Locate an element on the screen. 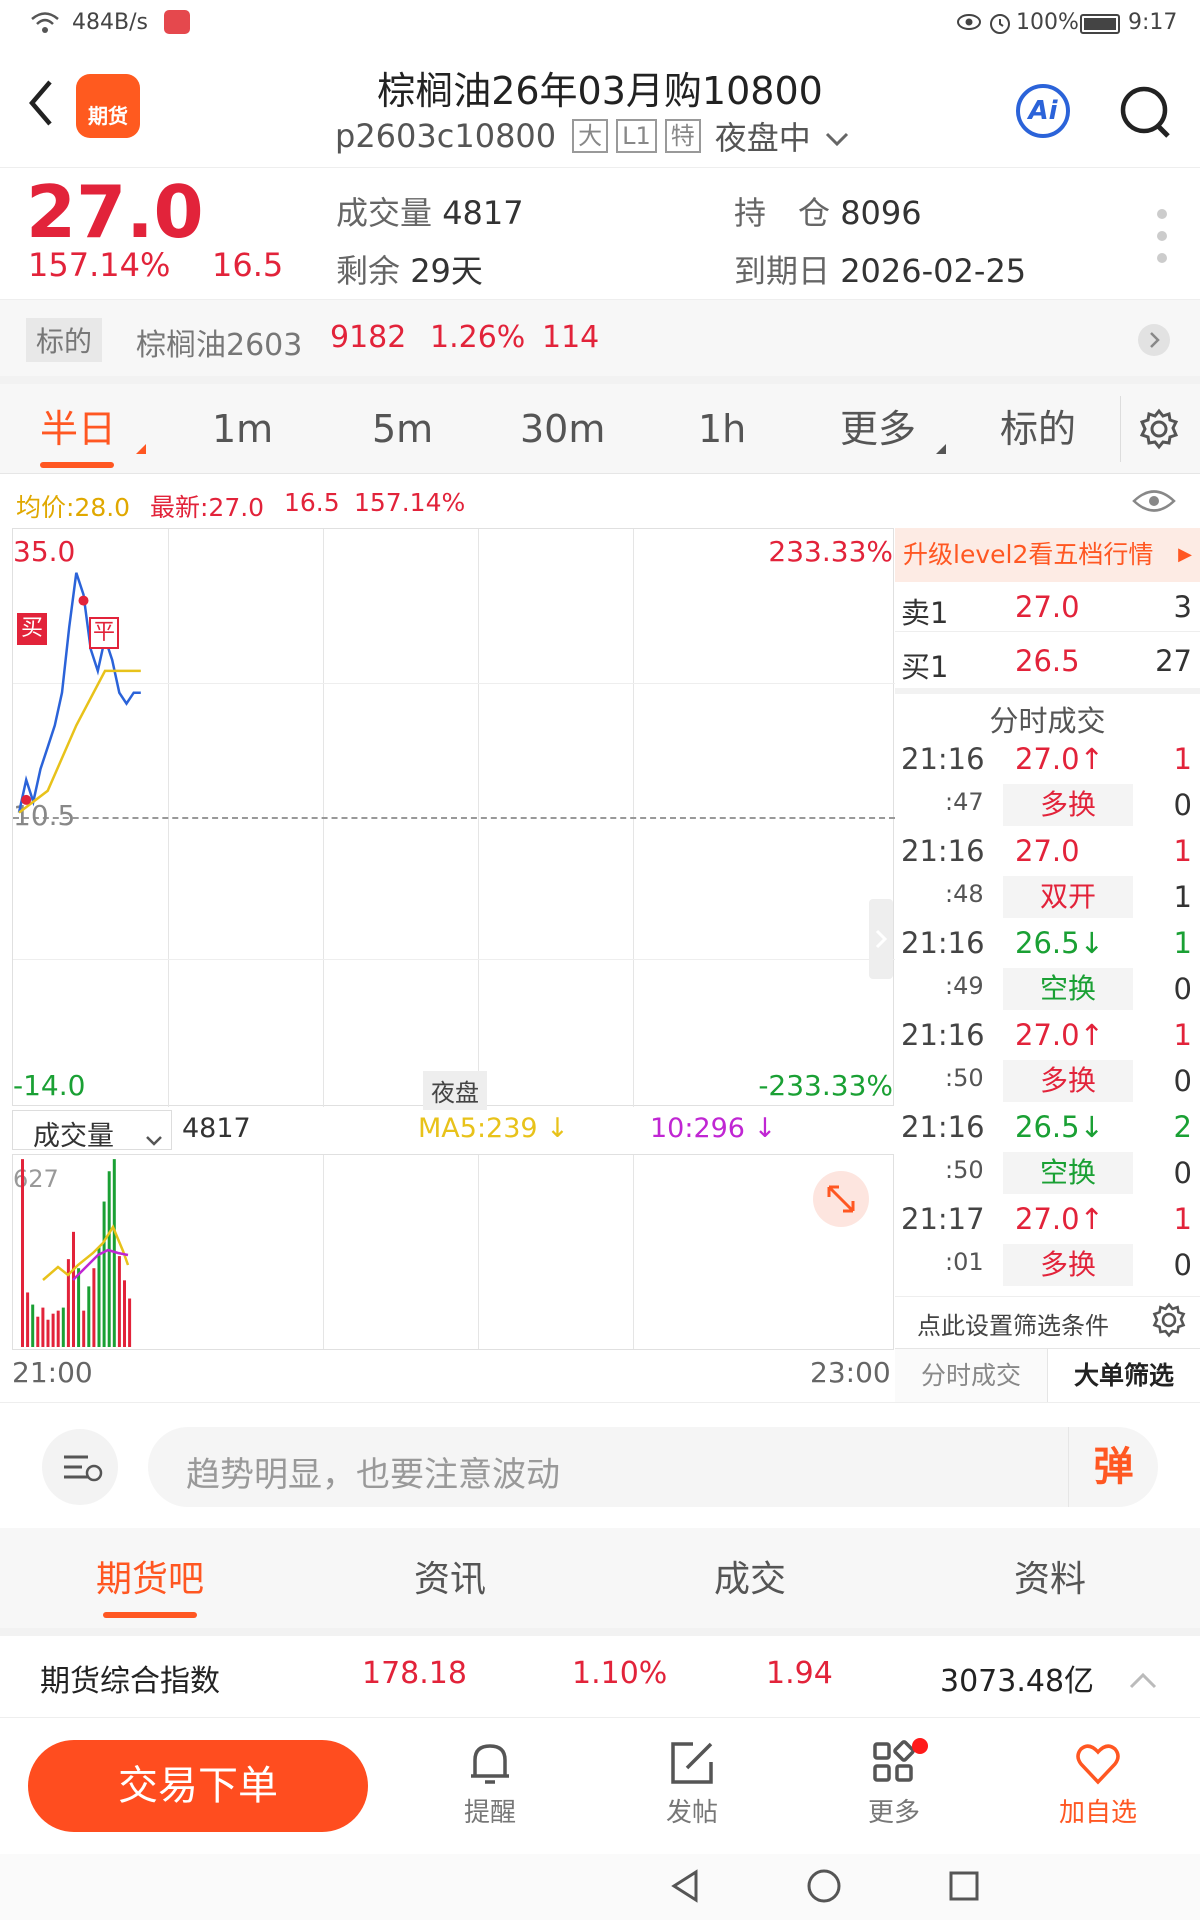 This screenshot has width=1200, height=1920. app-notification-icon is located at coordinates (177, 22).